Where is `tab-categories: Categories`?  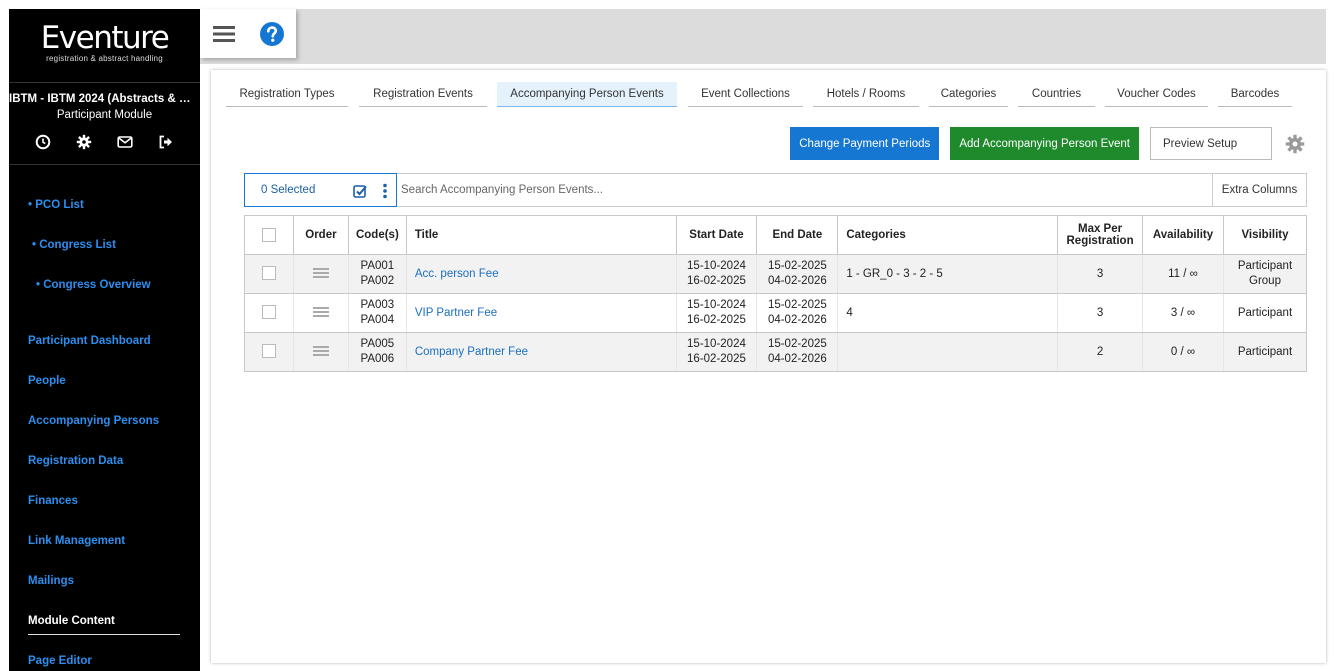
tab-categories: Categories is located at coordinates (968, 94).